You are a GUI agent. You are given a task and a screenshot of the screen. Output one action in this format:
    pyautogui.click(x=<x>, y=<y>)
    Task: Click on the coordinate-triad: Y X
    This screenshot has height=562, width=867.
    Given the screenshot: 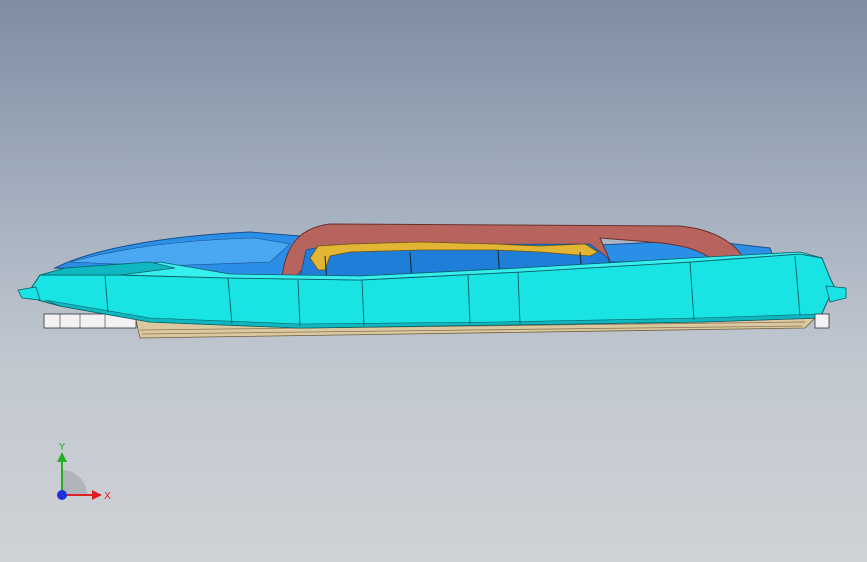 What is the action you would take?
    pyautogui.click(x=84, y=472)
    